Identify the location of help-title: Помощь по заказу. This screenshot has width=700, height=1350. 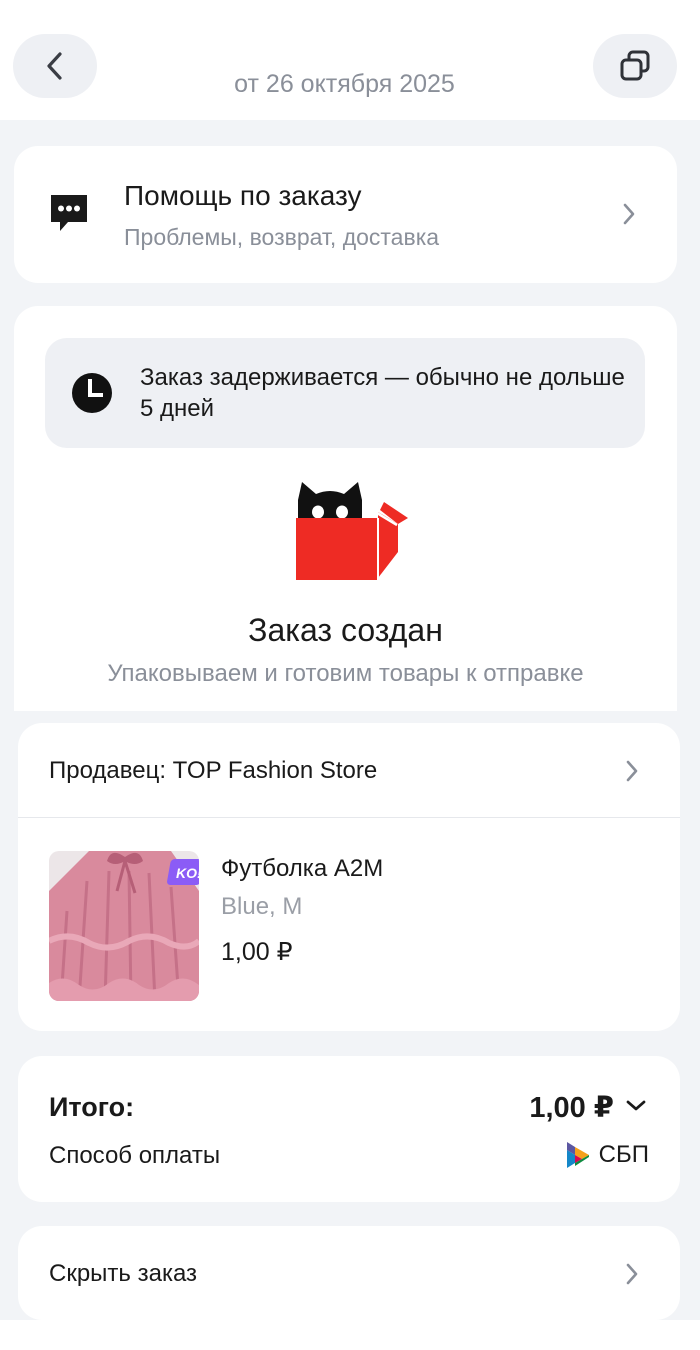
(243, 195).